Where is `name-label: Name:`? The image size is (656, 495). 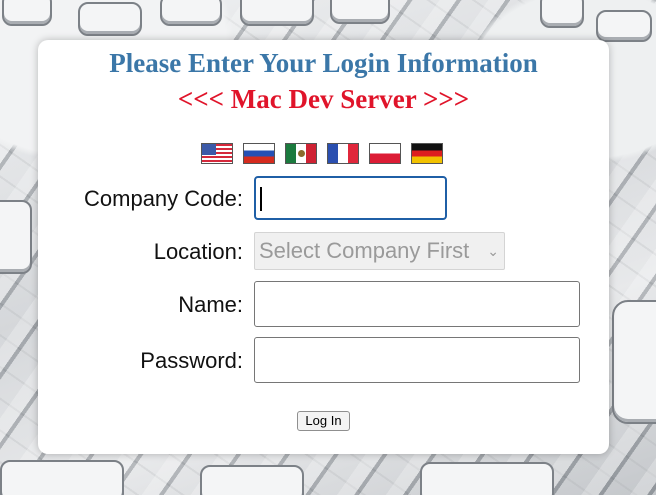
name-label: Name: is located at coordinates (210, 304).